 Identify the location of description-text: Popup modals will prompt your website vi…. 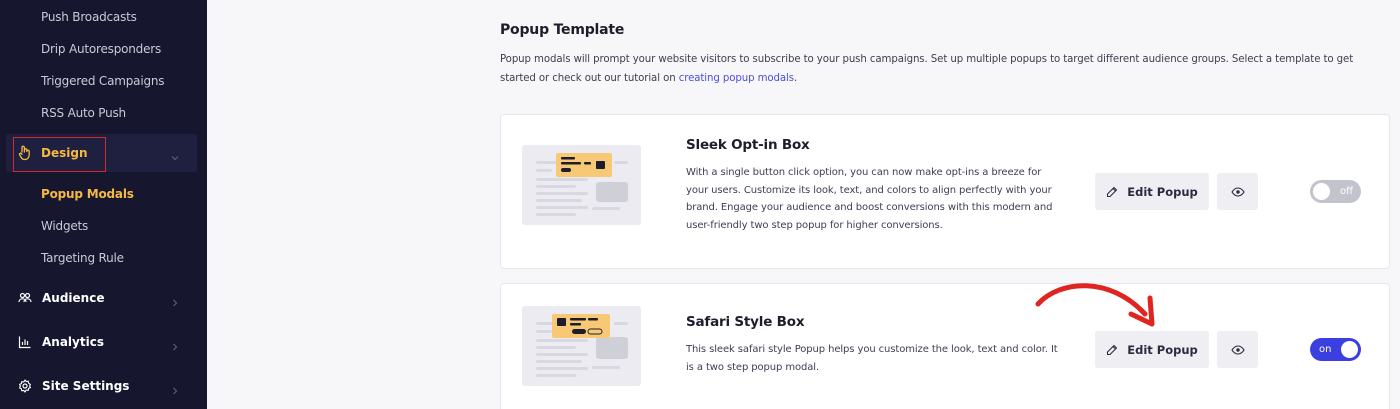
(927, 69).